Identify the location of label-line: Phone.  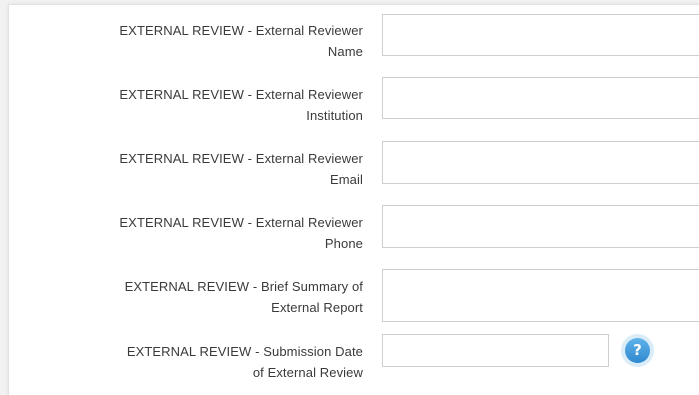
(343, 243).